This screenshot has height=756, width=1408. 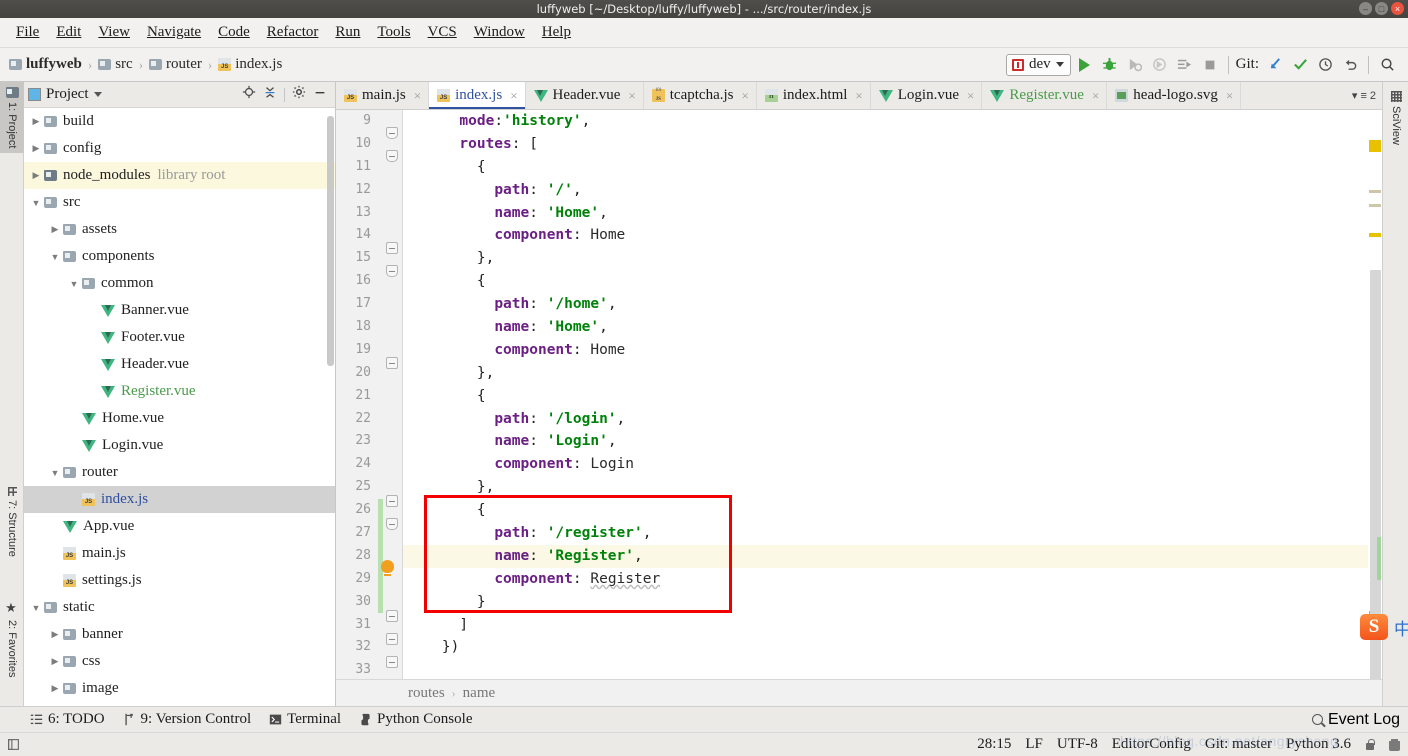 What do you see at coordinates (179, 337) in the screenshot?
I see `tree-item: Footer.vue` at bounding box center [179, 337].